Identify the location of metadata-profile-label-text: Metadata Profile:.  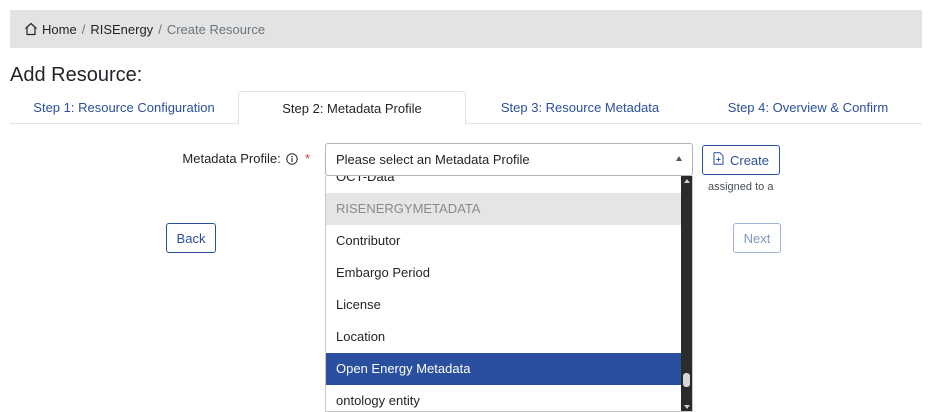
(231, 158).